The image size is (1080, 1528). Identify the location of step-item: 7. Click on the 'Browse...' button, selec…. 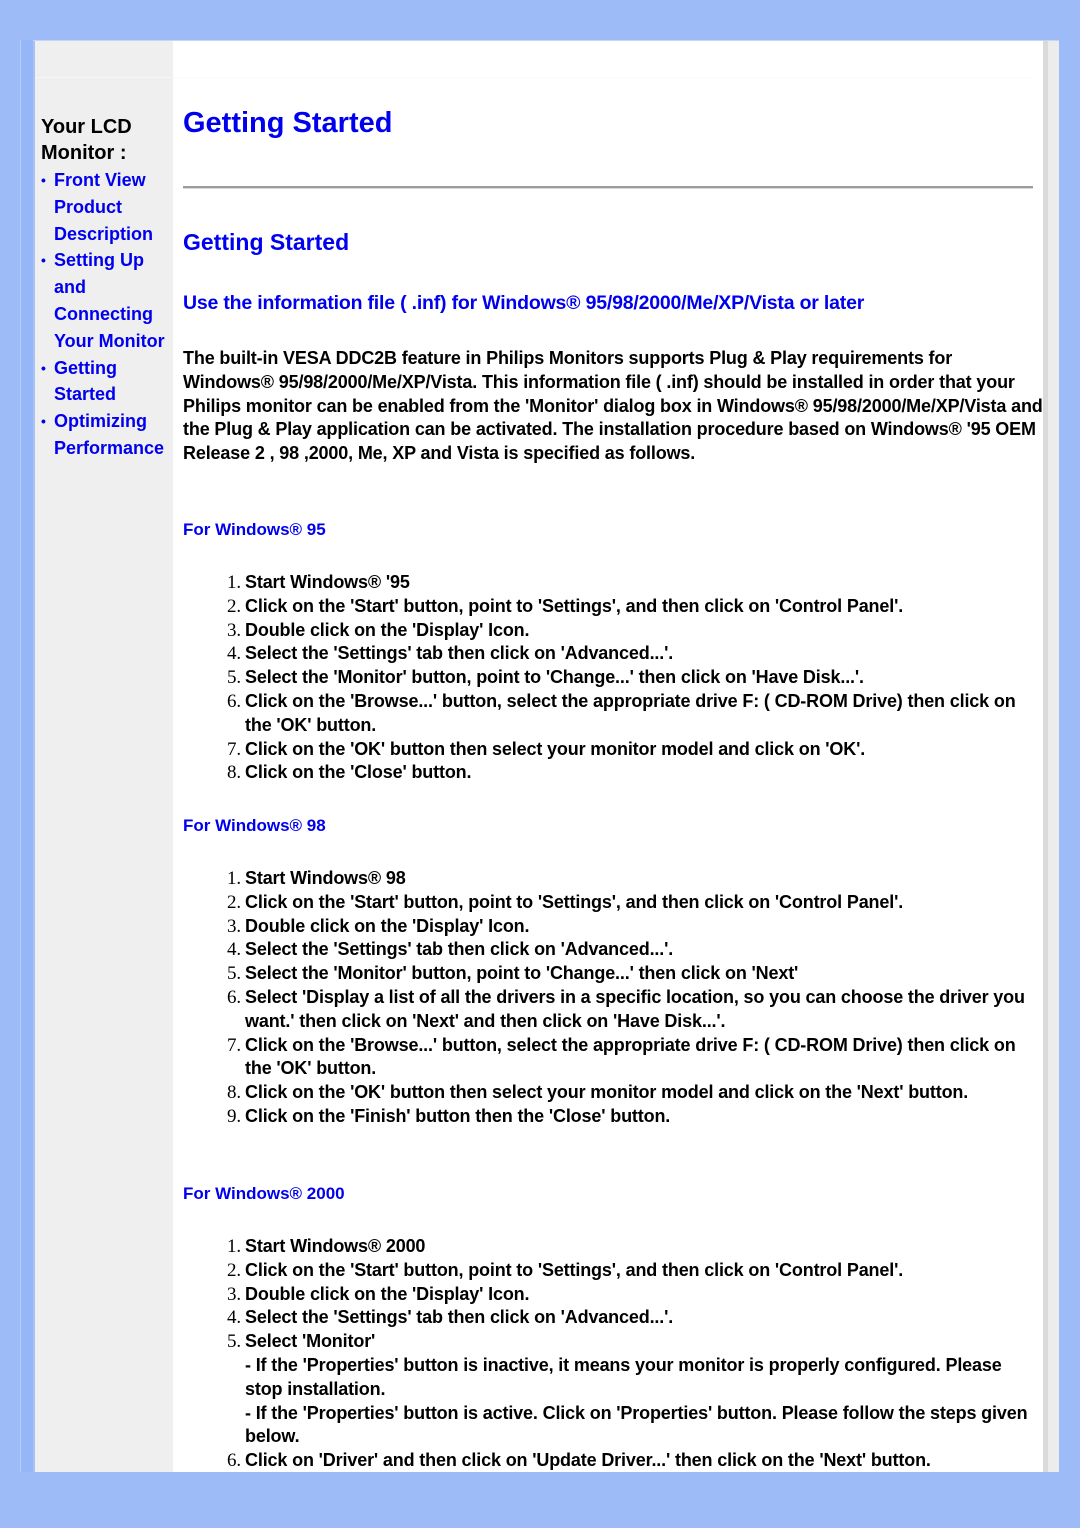
(608, 1058).